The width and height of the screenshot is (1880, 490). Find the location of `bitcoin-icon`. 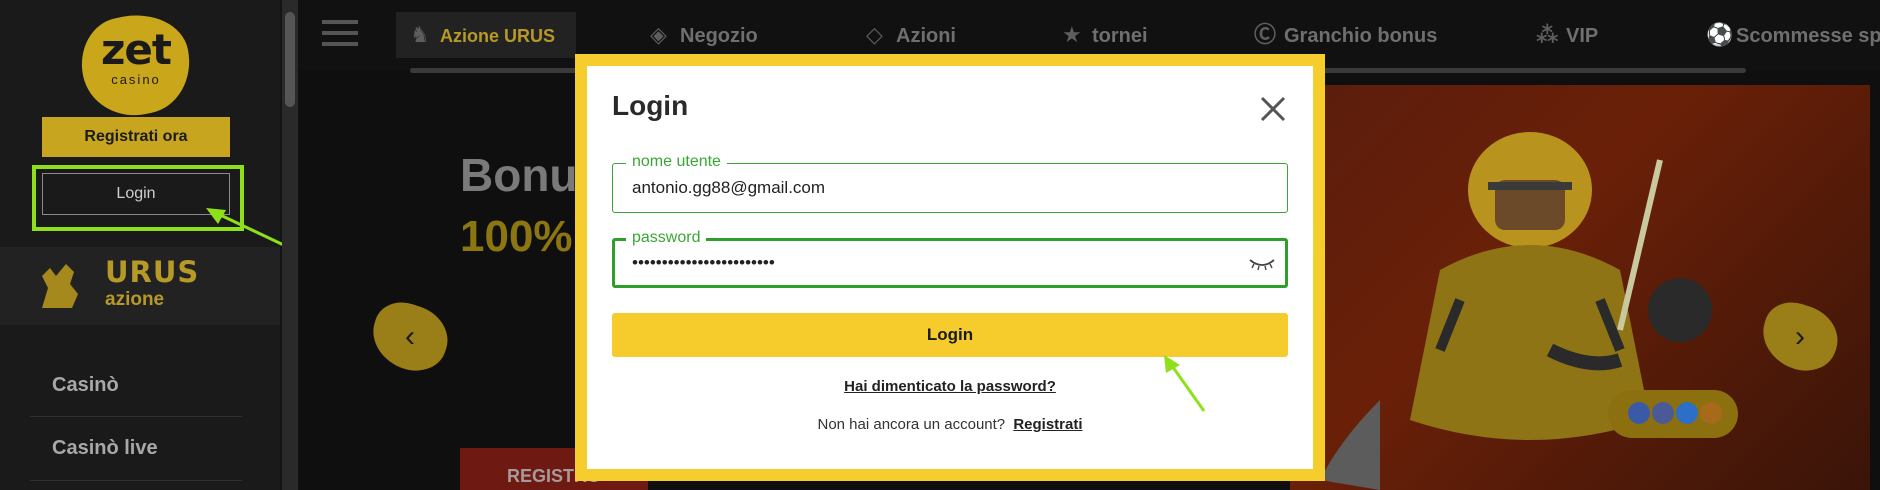

bitcoin-icon is located at coordinates (1711, 413).